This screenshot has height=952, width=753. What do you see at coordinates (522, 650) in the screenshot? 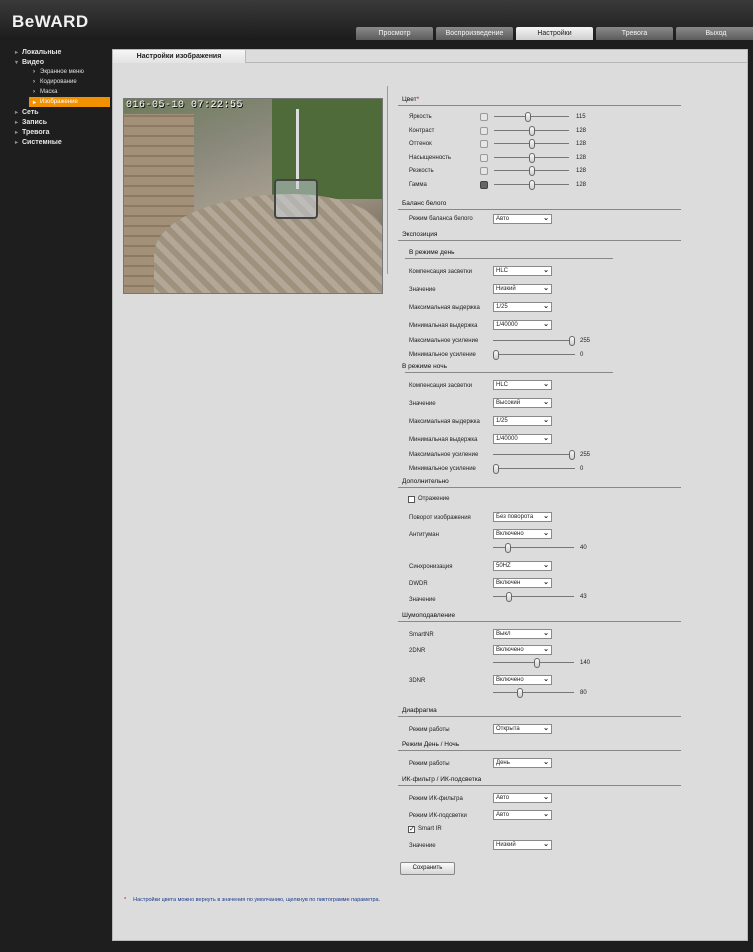
I see `2dnr-select: Включено ⌄` at bounding box center [522, 650].